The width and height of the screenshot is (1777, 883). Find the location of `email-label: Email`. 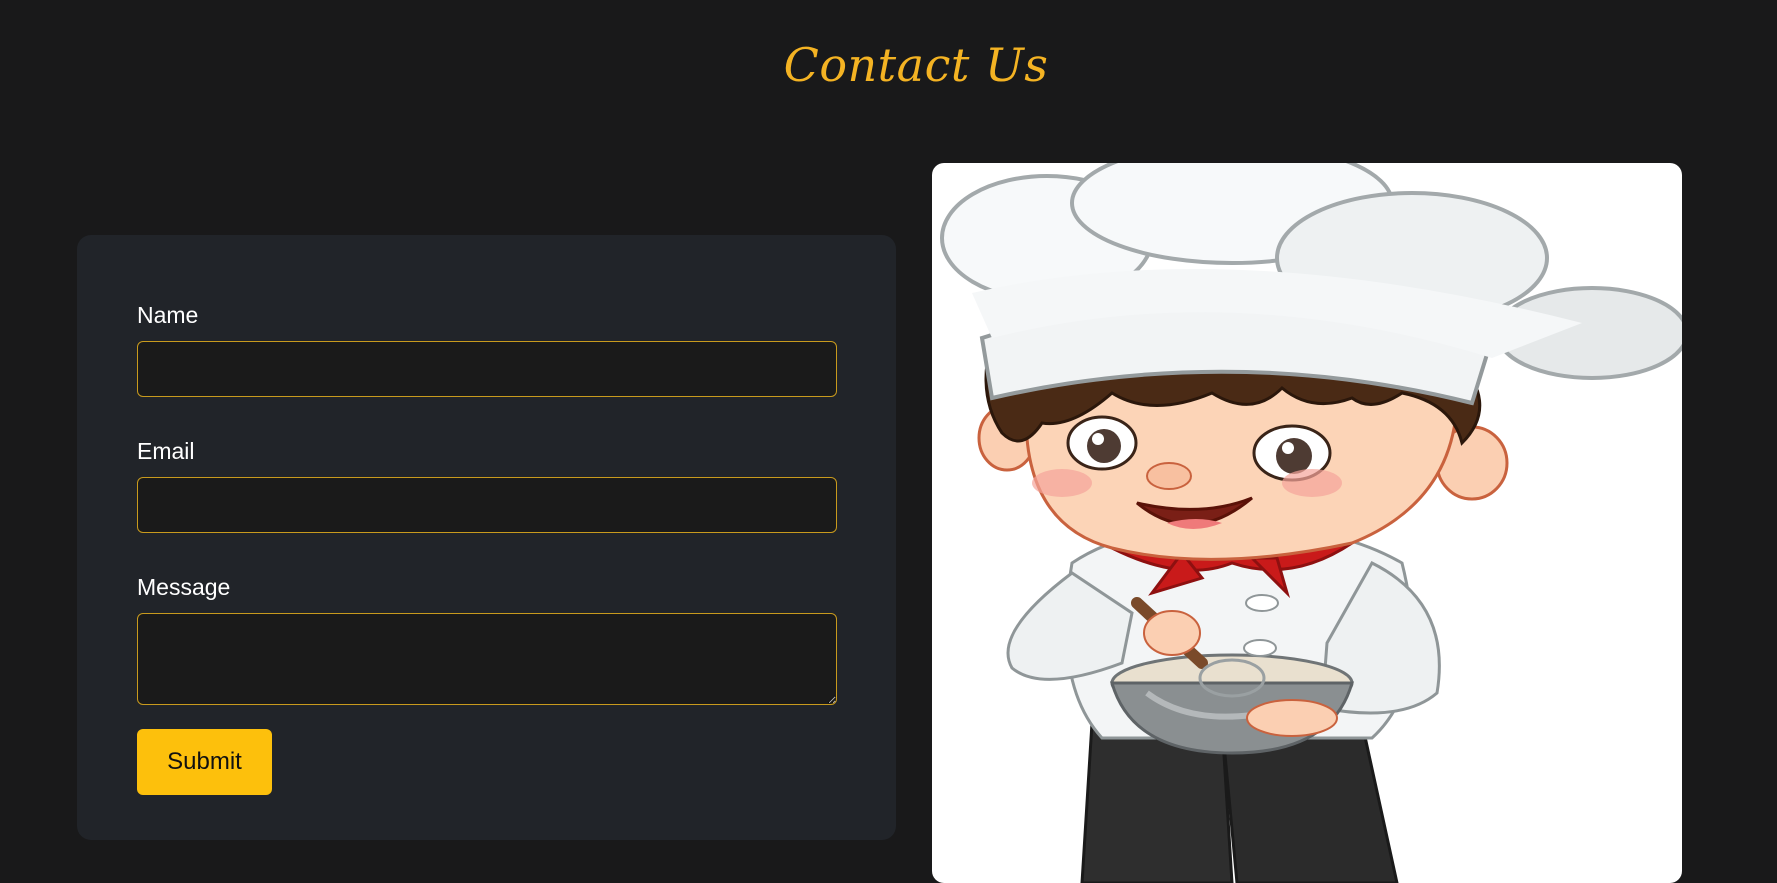

email-label: Email is located at coordinates (166, 451).